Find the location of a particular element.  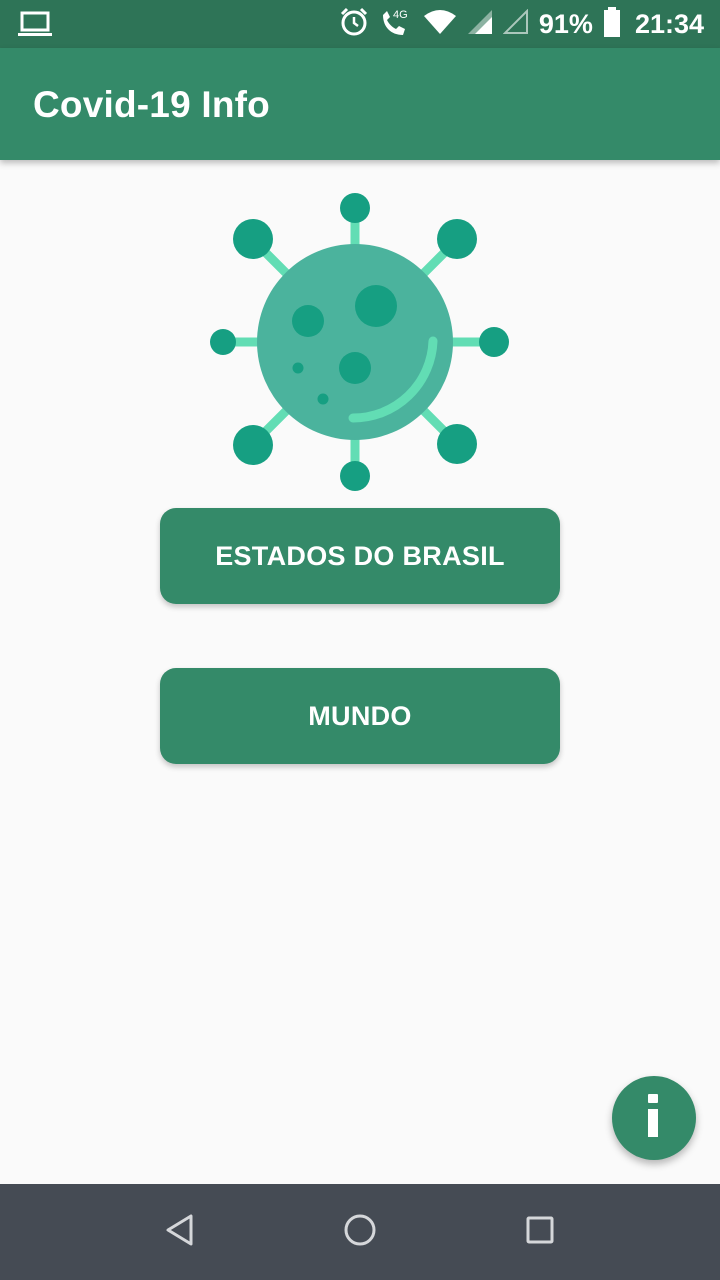

home-button is located at coordinates (360, 1232).